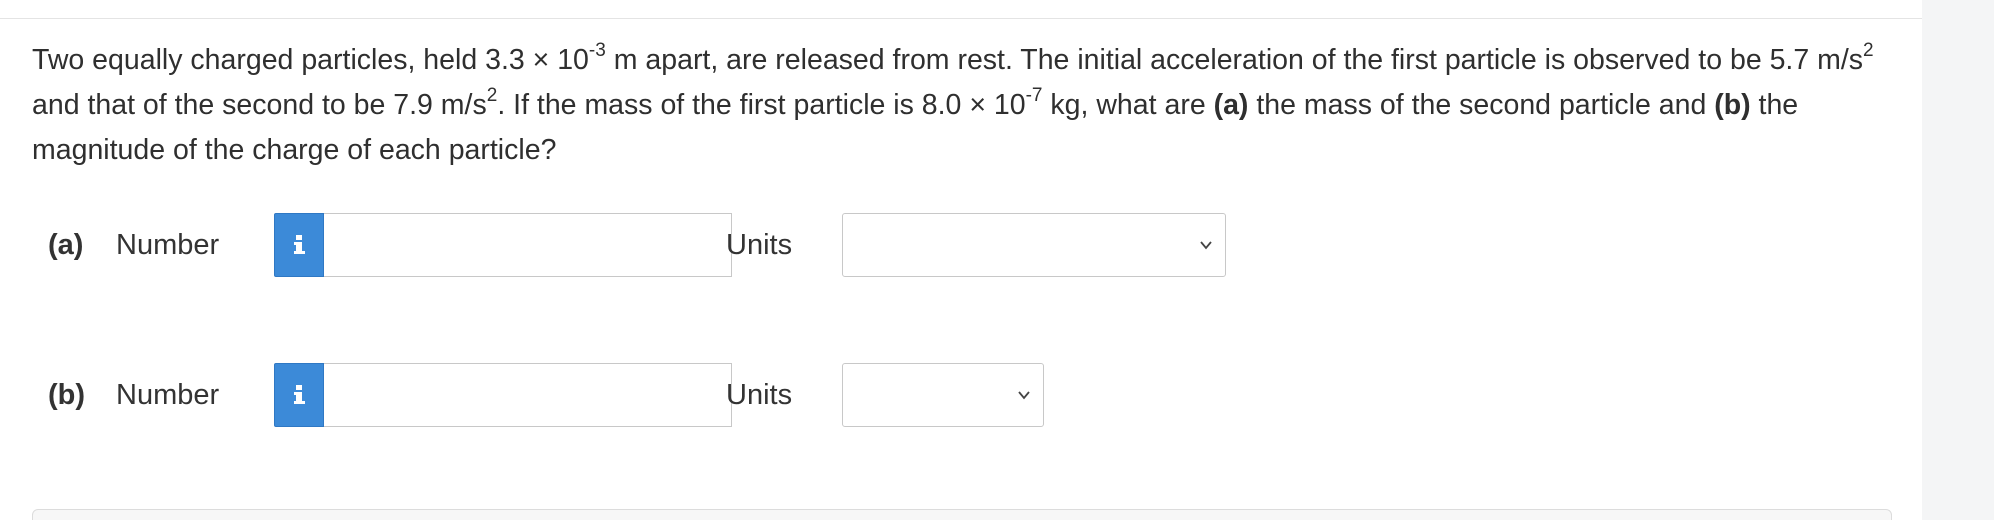 The width and height of the screenshot is (1994, 520). Describe the element at coordinates (962, 514) in the screenshot. I see `next-section-box` at that location.